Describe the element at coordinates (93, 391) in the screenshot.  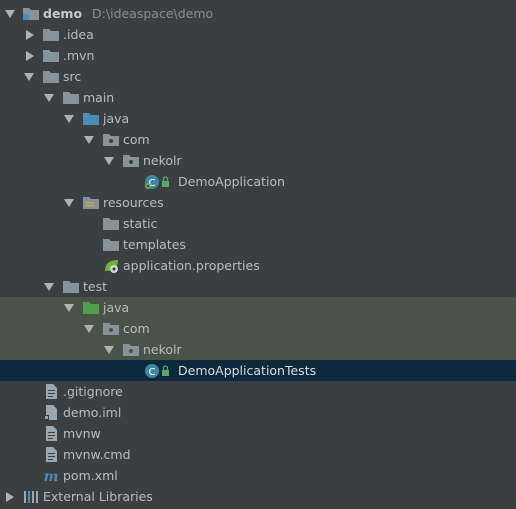
I see `tree-label: .gitignore` at that location.